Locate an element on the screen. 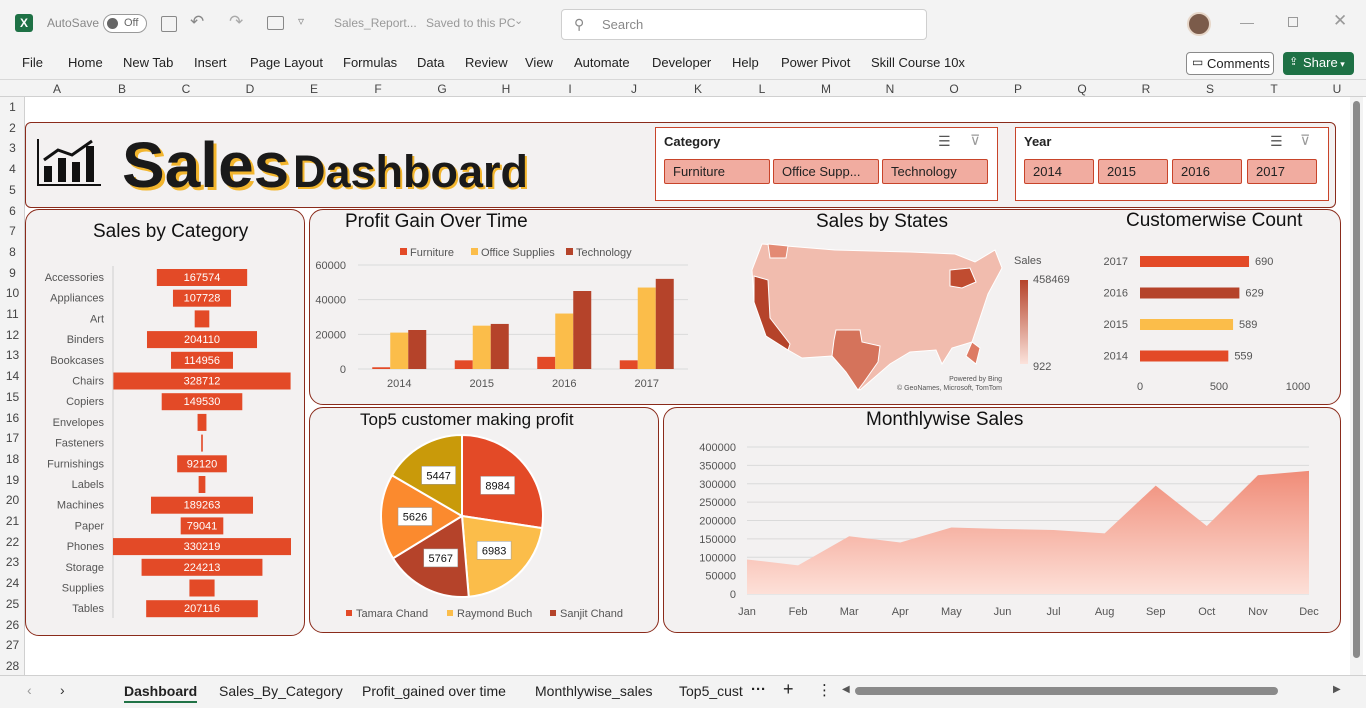 This screenshot has height=708, width=1366. tab-review: Review is located at coordinates (486, 62).